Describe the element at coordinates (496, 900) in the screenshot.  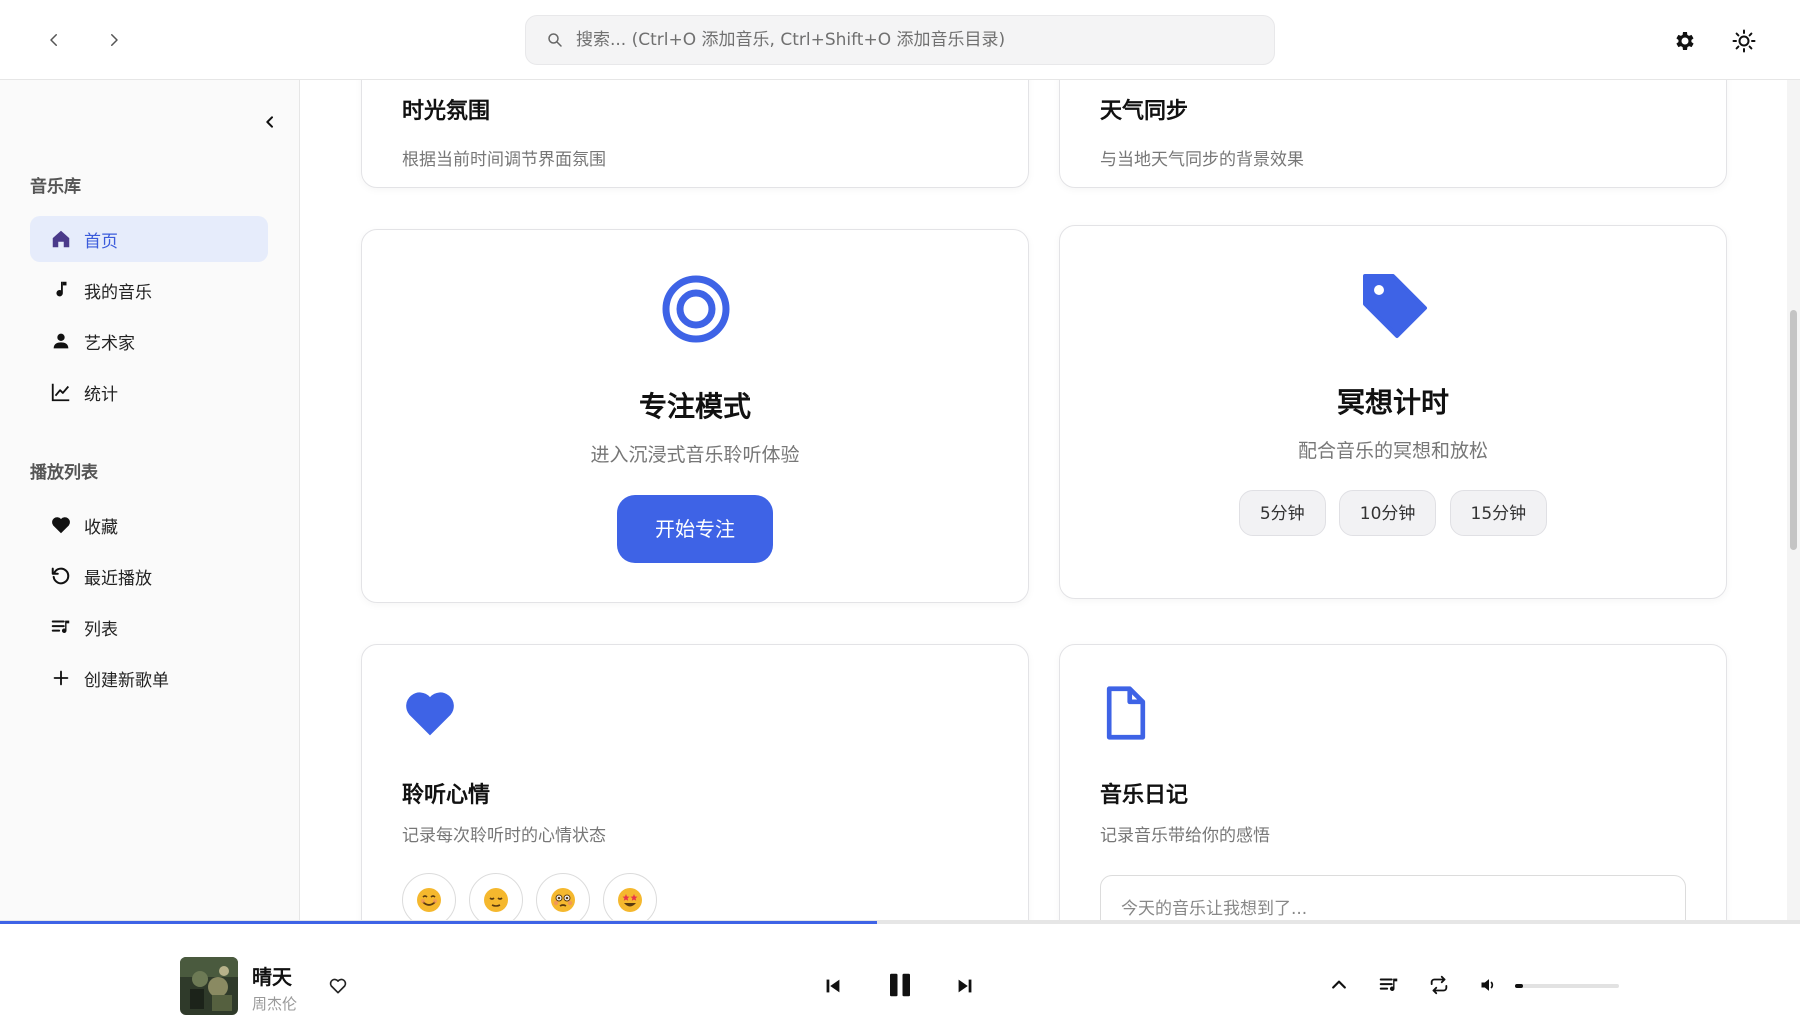
I see `relieved-face-icon` at that location.